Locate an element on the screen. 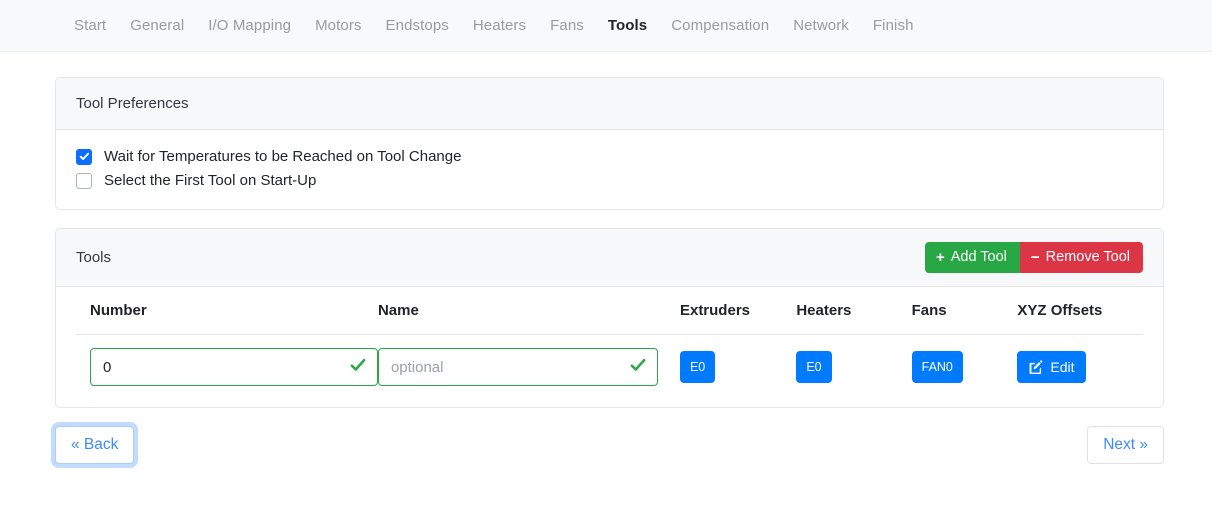 The width and height of the screenshot is (1212, 508). tool-name-input is located at coordinates (517, 367).